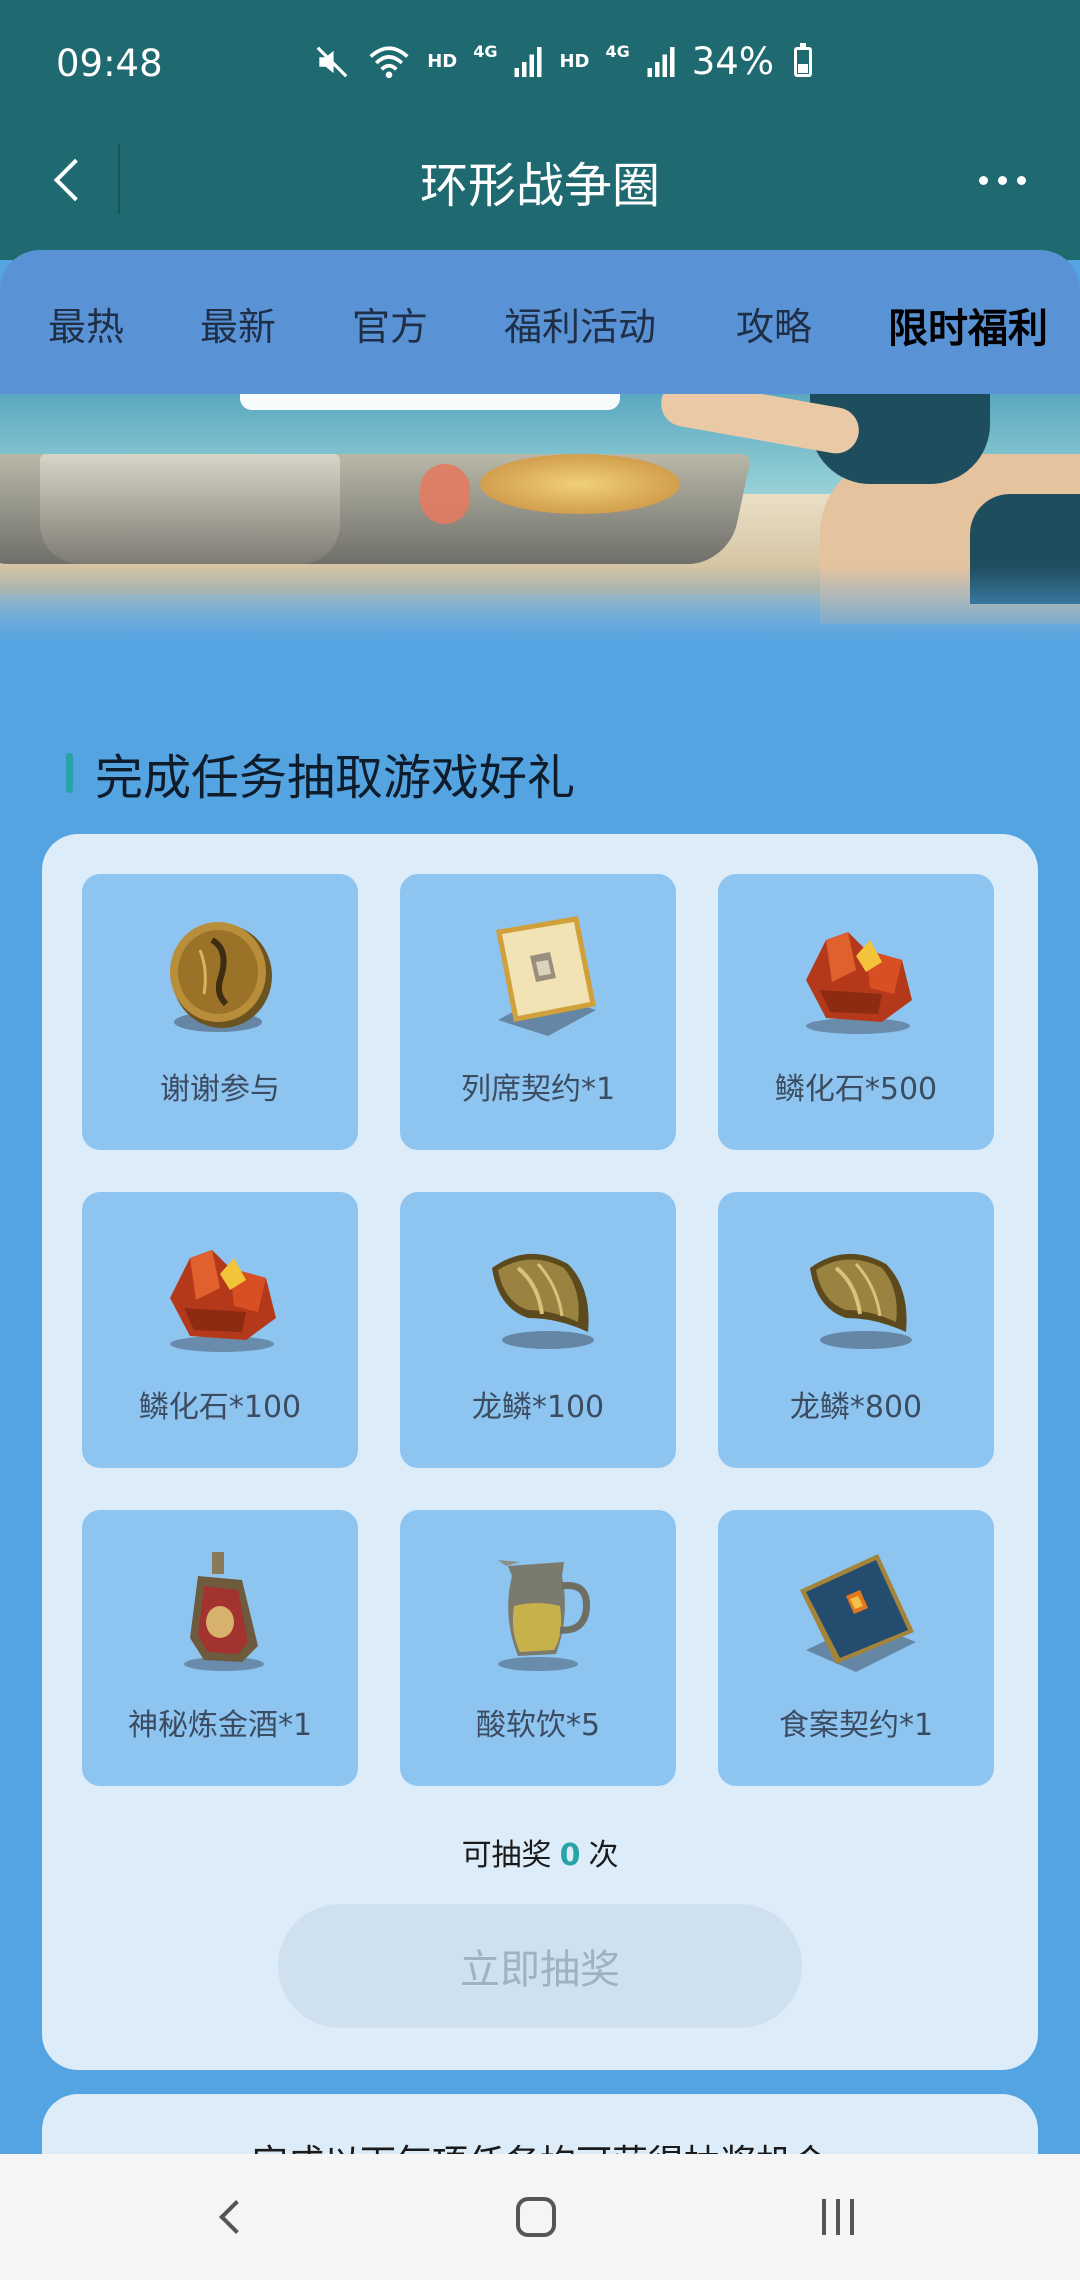 Image resolution: width=1080 pixels, height=2280 pixels. I want to click on prize-name: 食案契约*1, so click(856, 1725).